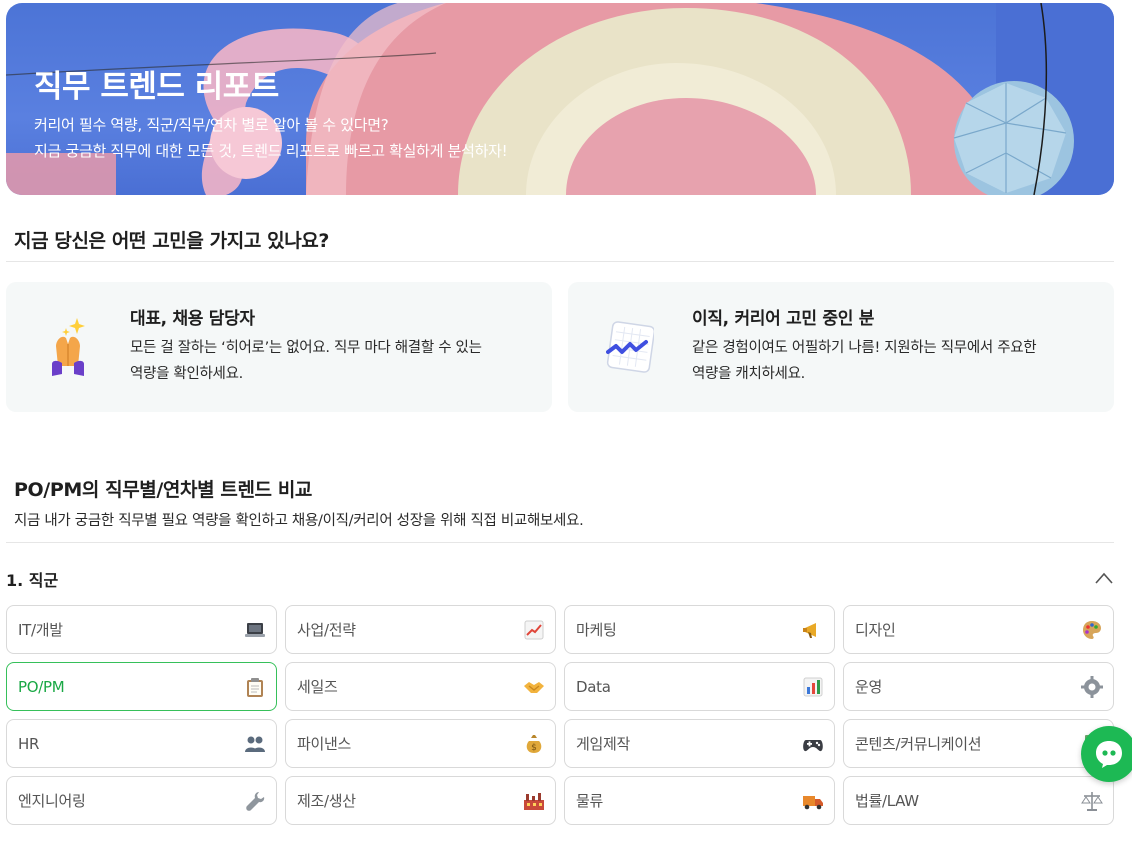 The image size is (1132, 841). I want to click on job-group-option: 디자인, so click(978, 629).